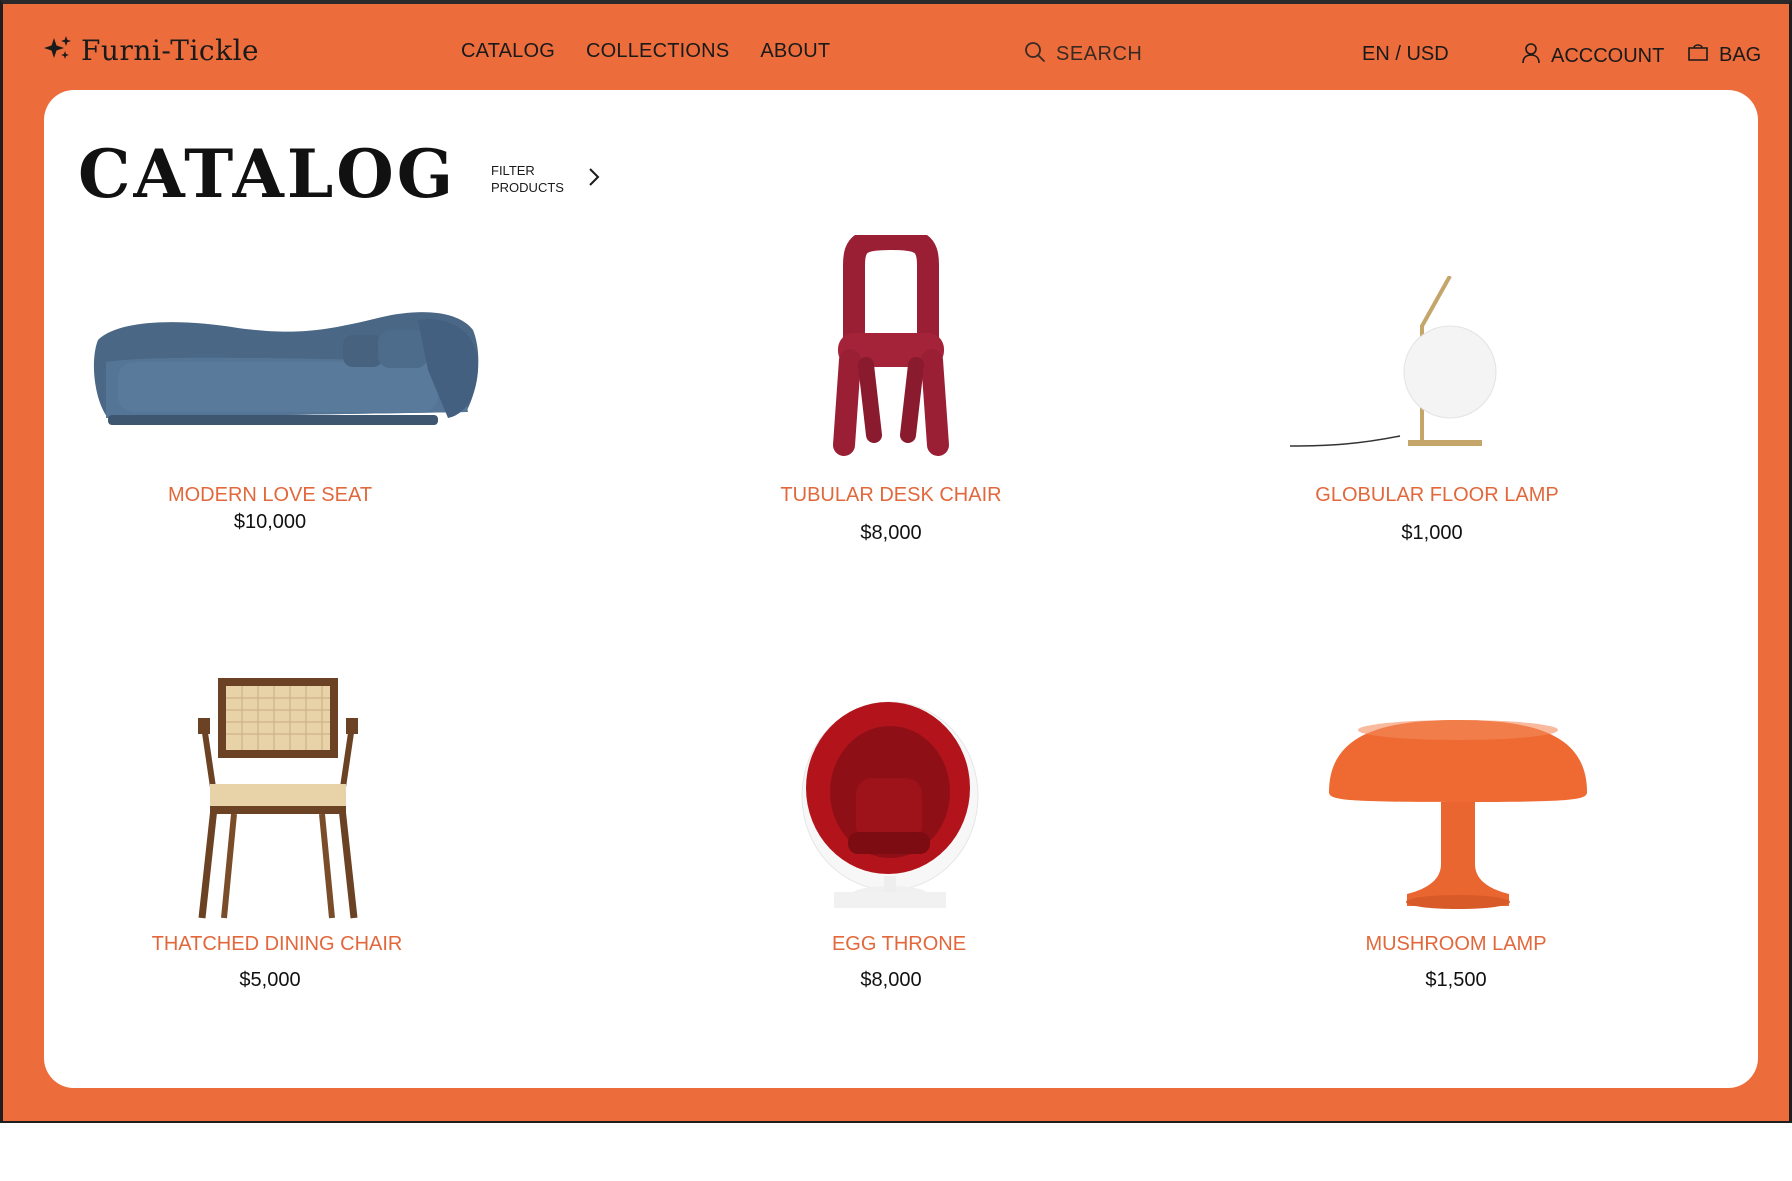  Describe the element at coordinates (1698, 55) in the screenshot. I see `bag-icon` at that location.